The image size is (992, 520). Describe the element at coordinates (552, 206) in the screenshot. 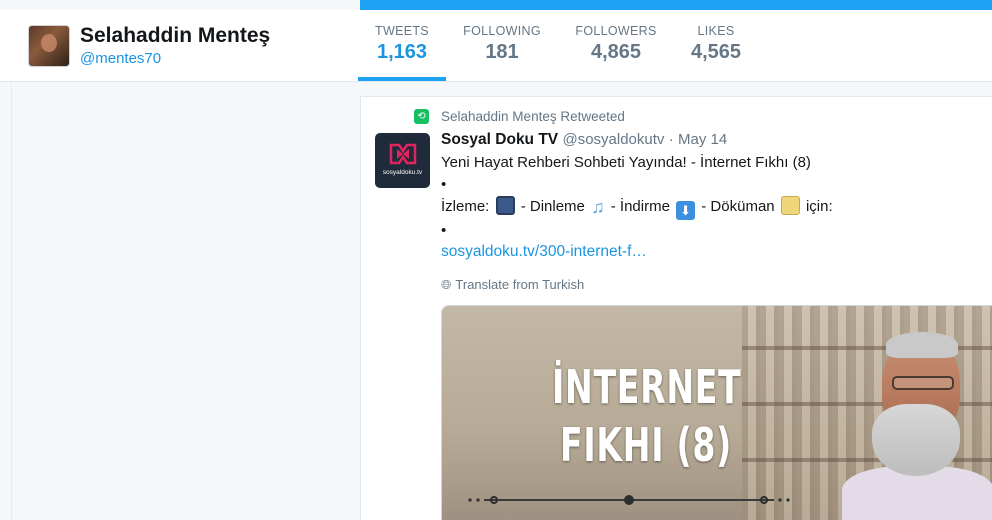

I see `tweet-text-dinleme: - Dinleme` at that location.